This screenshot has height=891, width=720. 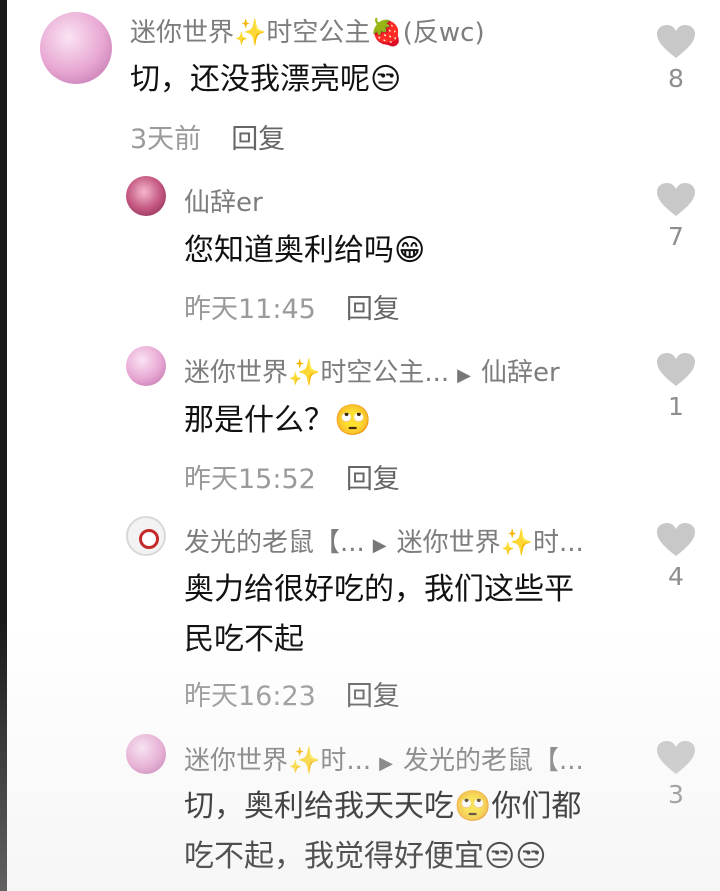 I want to click on like-count: 7, so click(x=676, y=236).